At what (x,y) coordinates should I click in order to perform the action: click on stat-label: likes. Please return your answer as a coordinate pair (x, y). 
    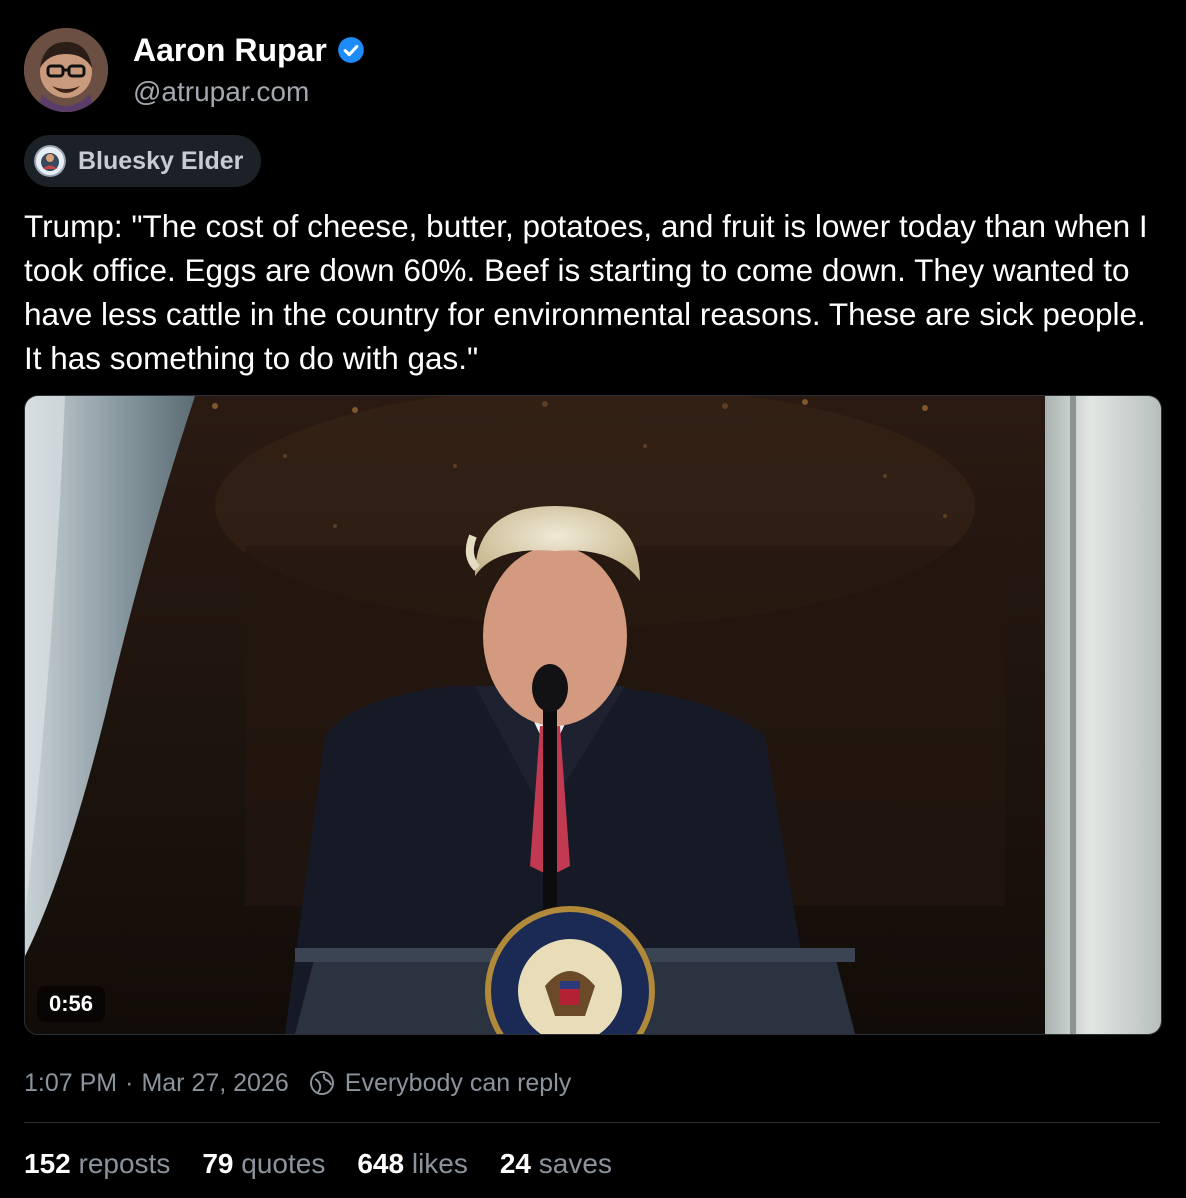
    Looking at the image, I should click on (439, 1163).